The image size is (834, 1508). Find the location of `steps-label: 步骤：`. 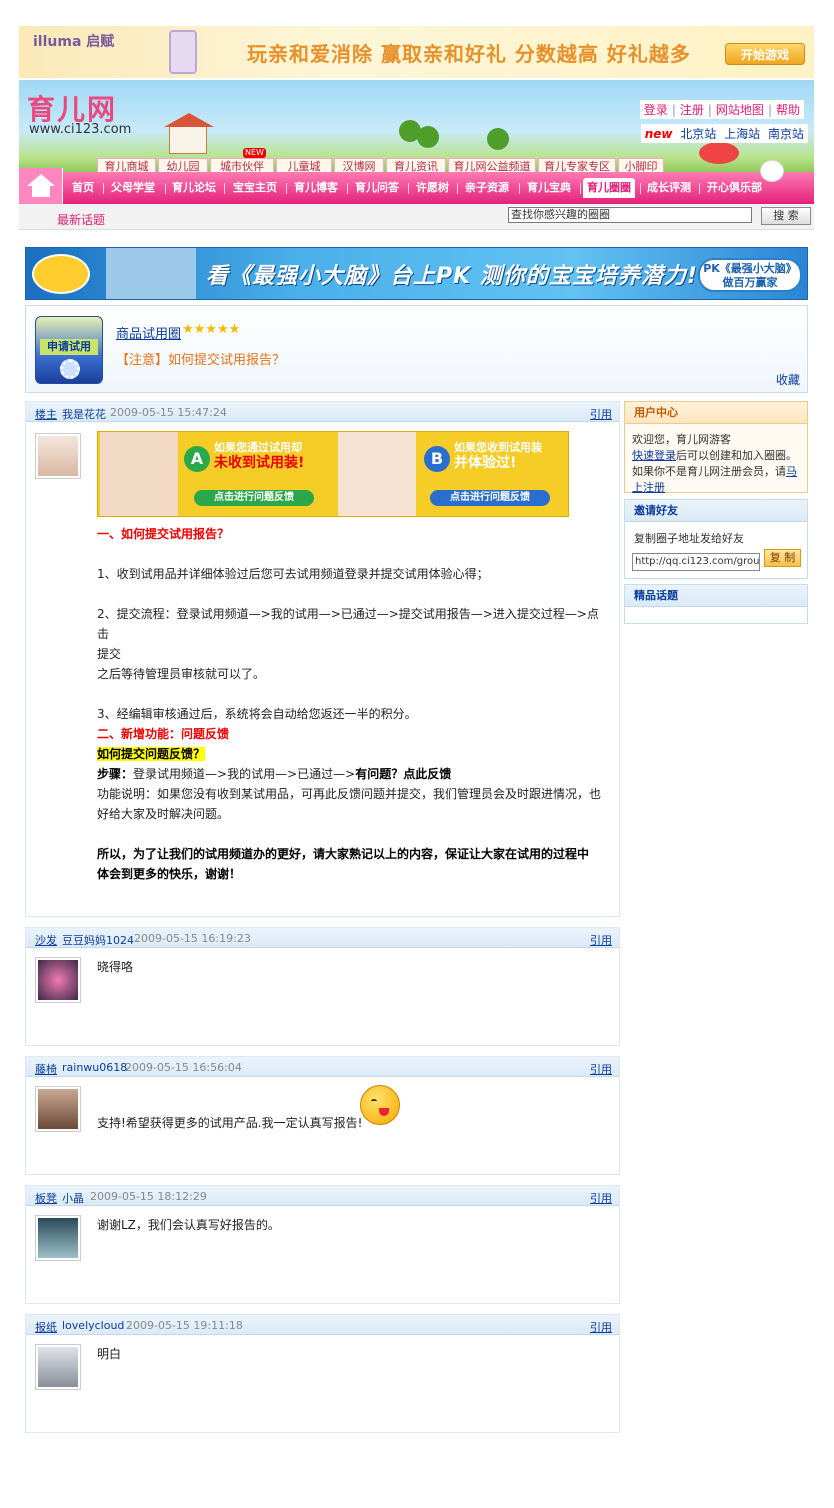

steps-label: 步骤： is located at coordinates (115, 774).